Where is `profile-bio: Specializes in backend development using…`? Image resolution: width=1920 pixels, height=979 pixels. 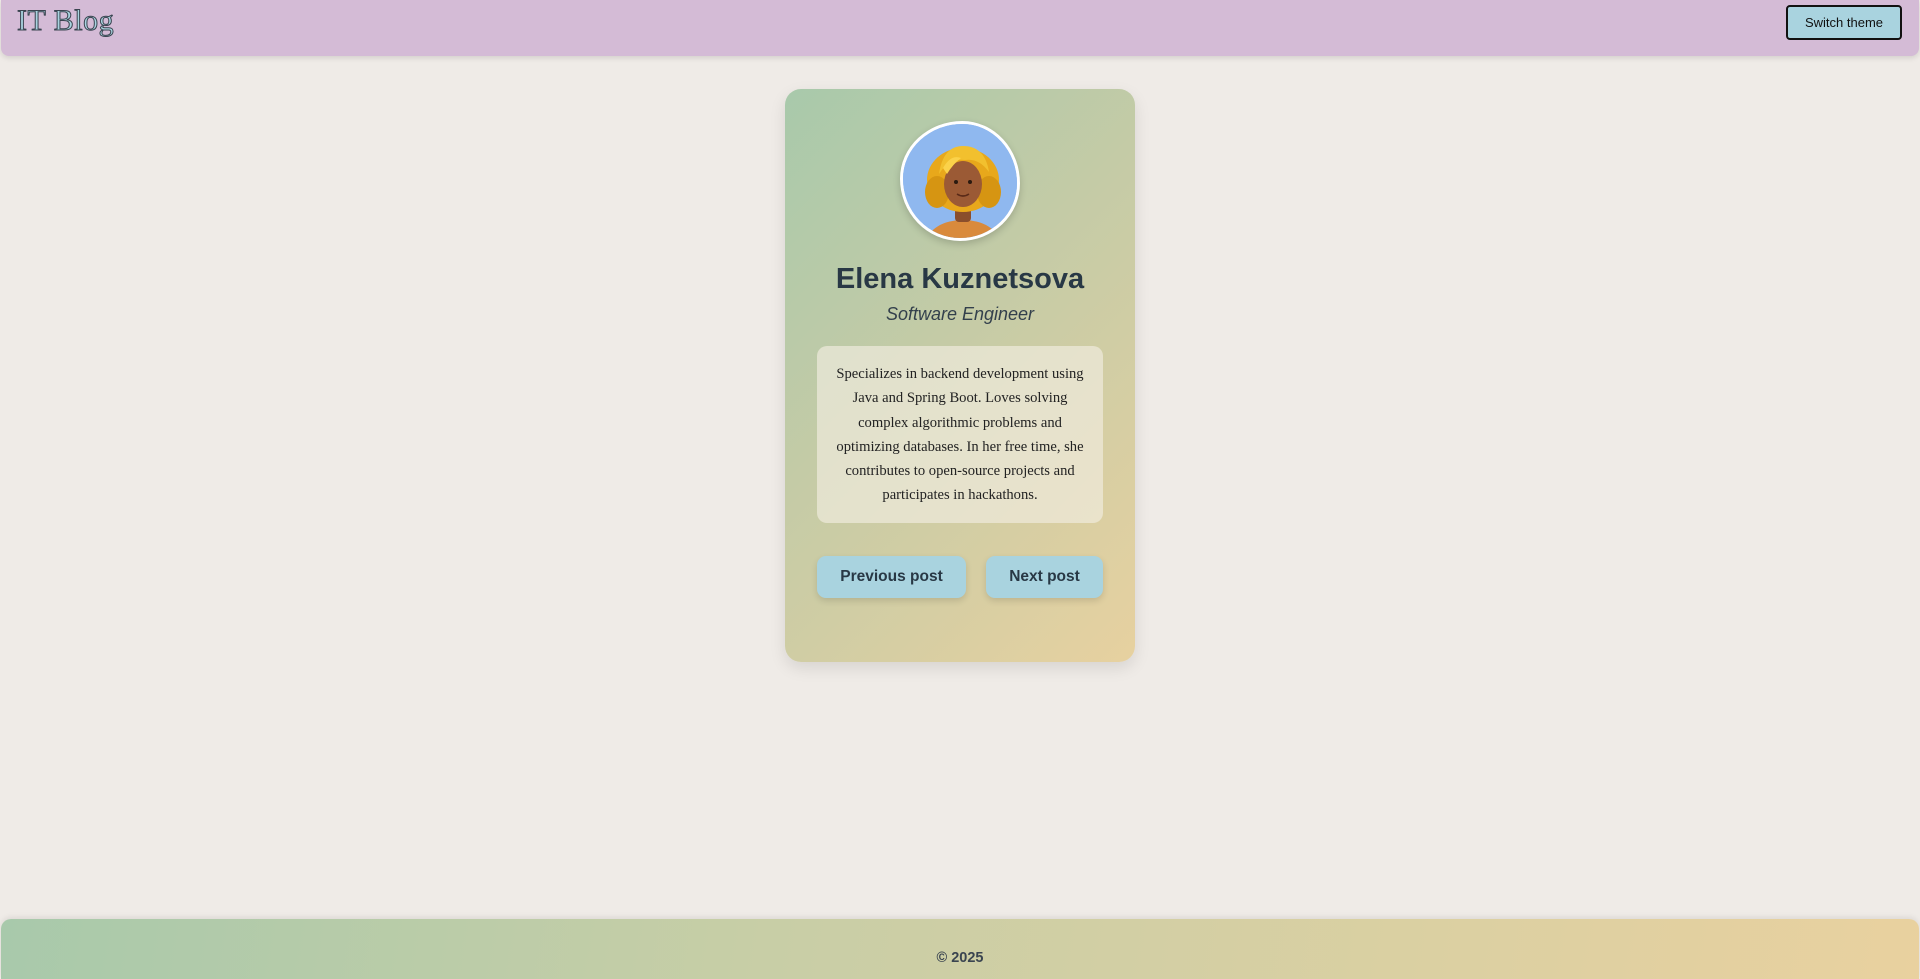 profile-bio: Specializes in backend development using… is located at coordinates (960, 434).